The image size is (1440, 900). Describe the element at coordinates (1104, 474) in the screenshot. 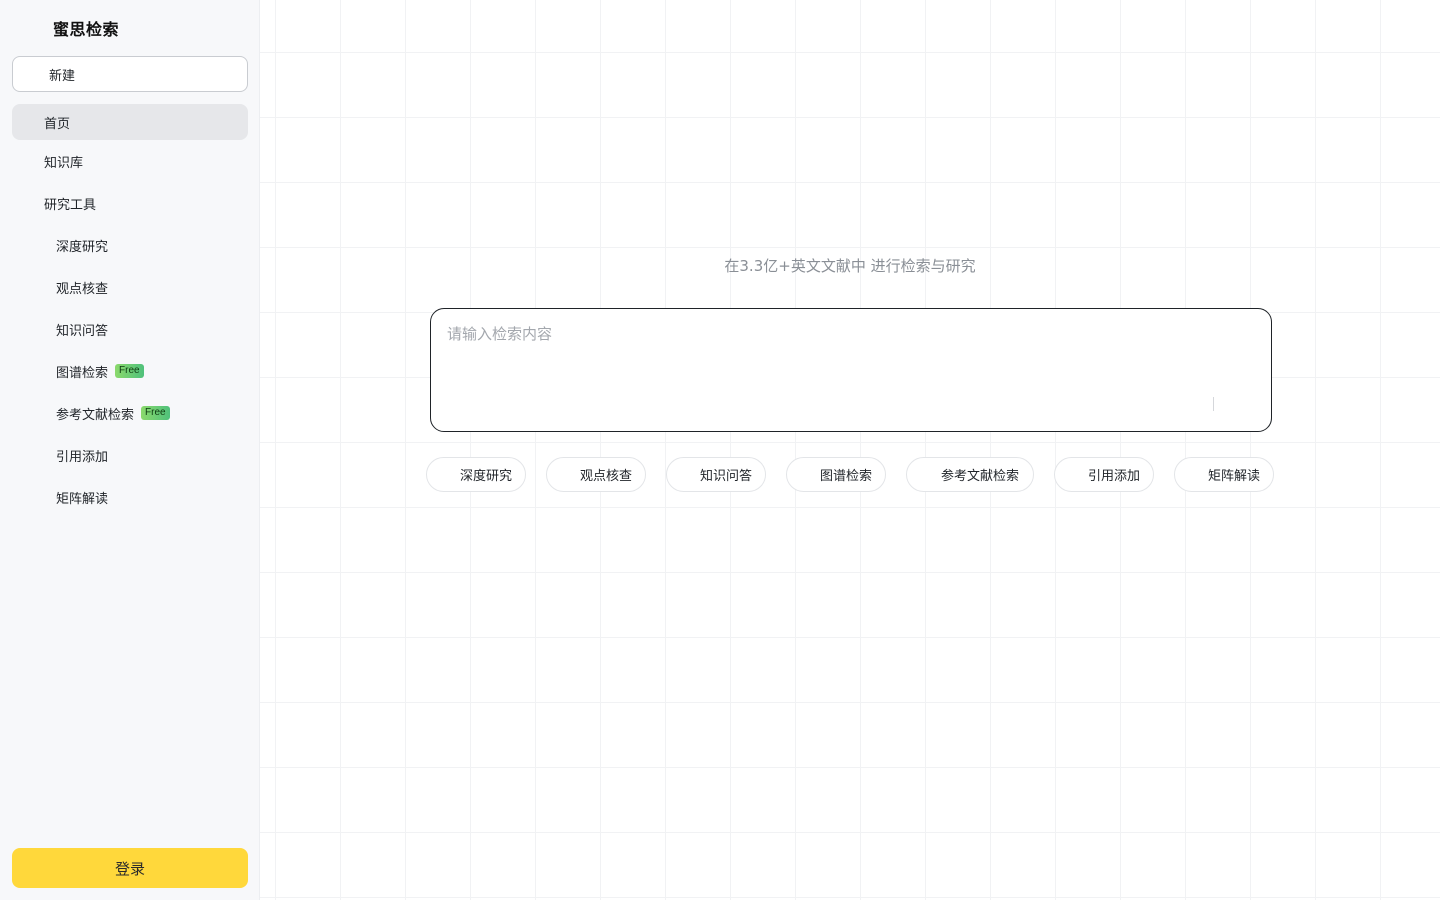

I see `chip-citation-add: 引用添加` at that location.